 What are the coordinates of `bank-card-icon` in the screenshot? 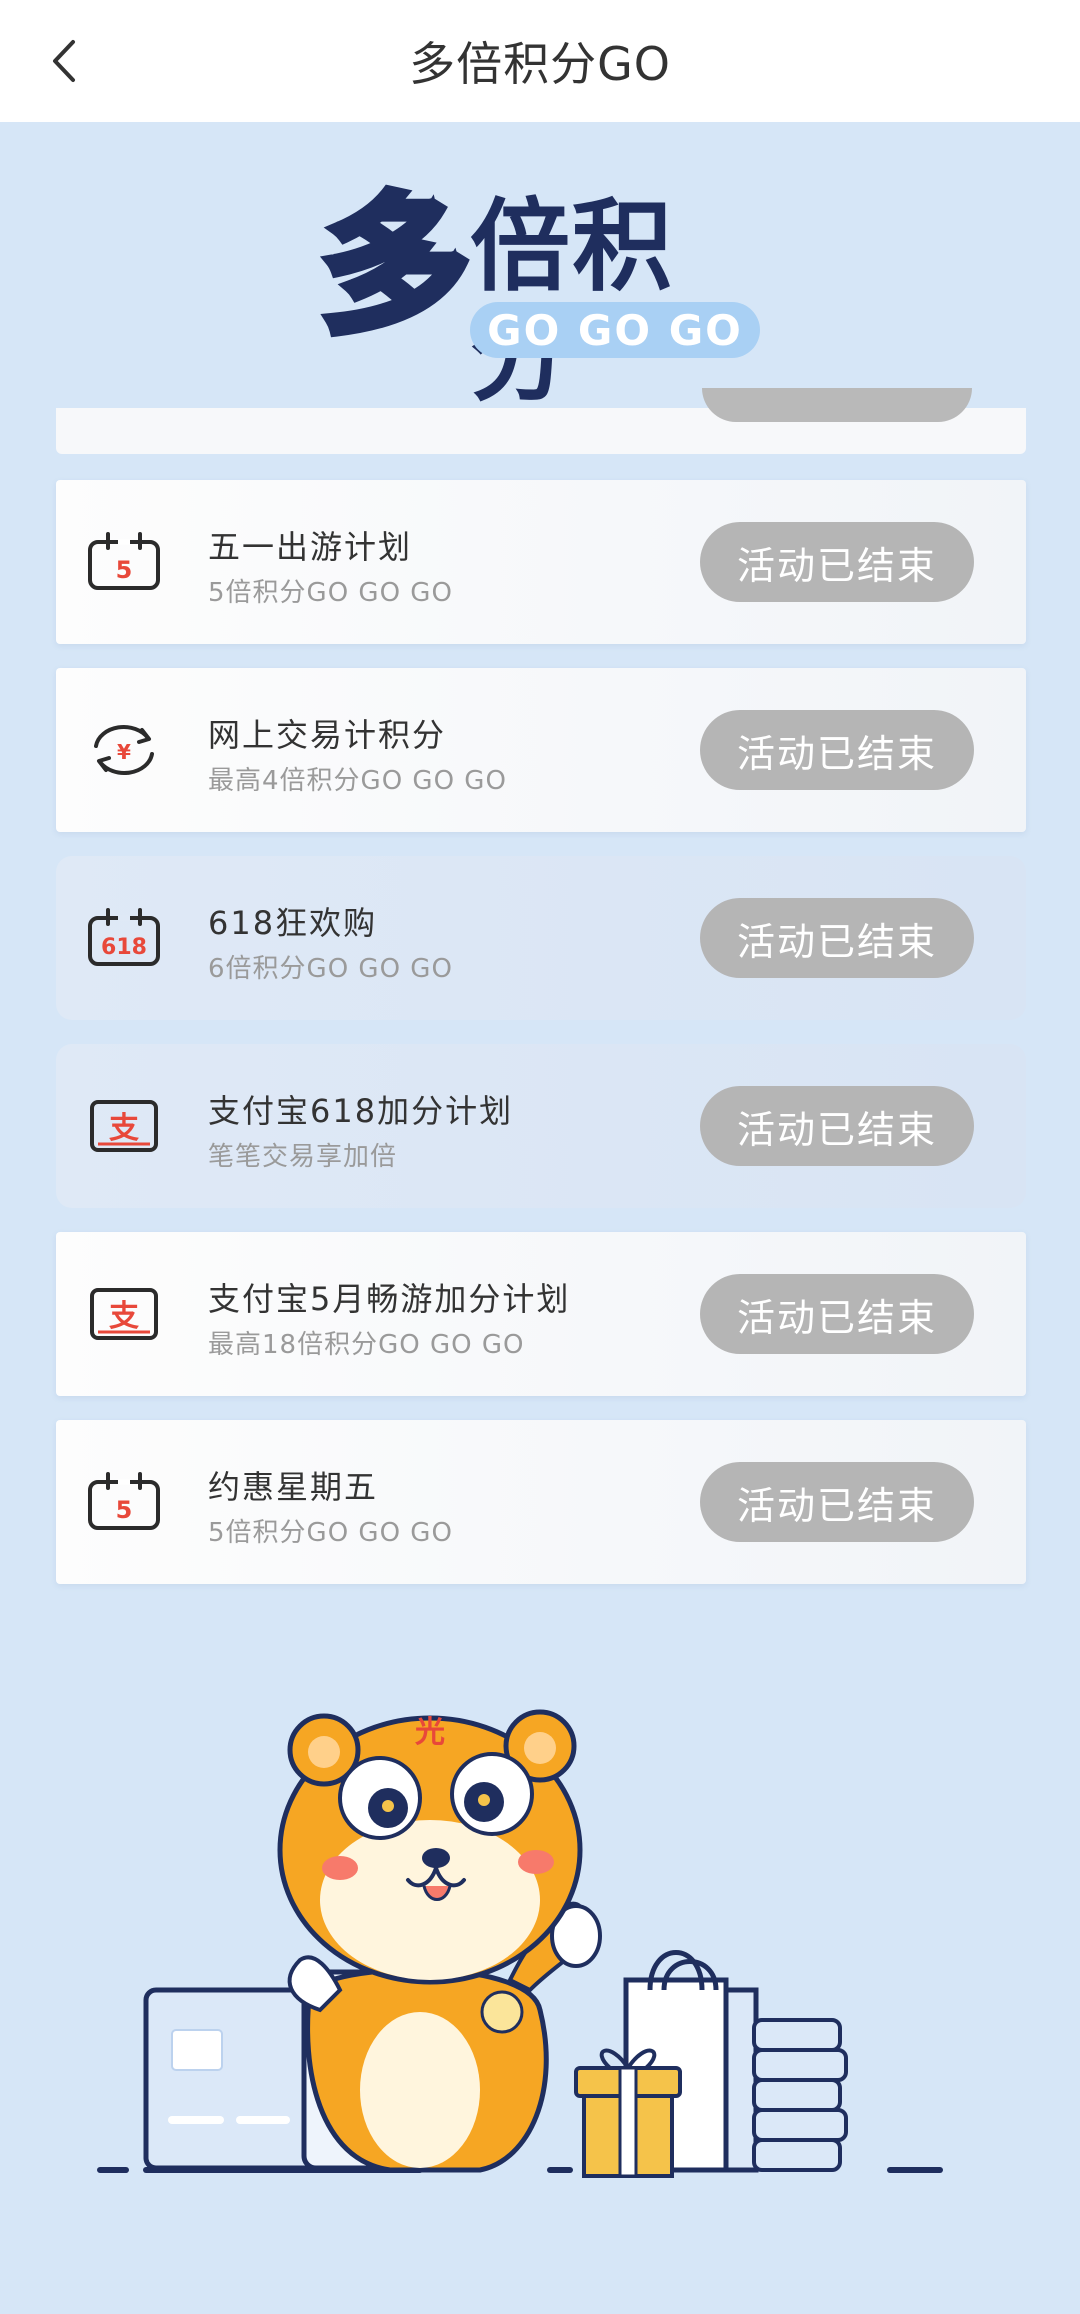 It's located at (231, 2079).